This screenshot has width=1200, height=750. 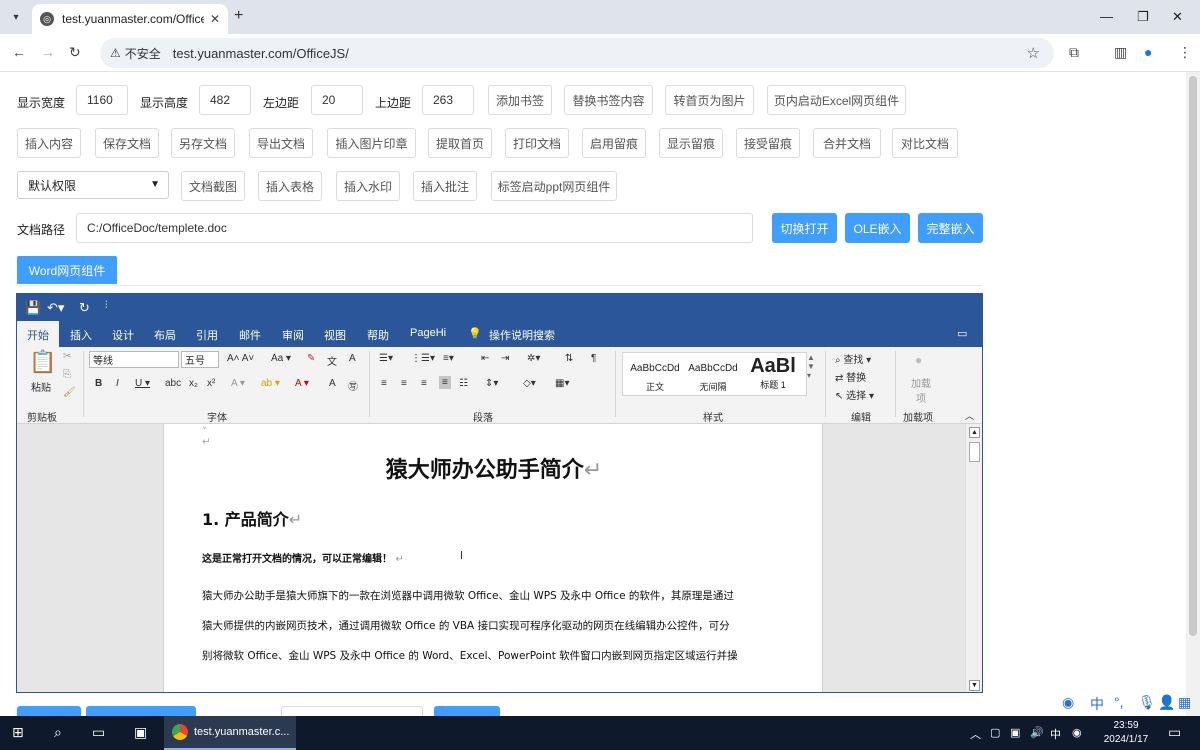 What do you see at coordinates (55, 308) in the screenshot?
I see `word-undo-icon: ↶▾` at bounding box center [55, 308].